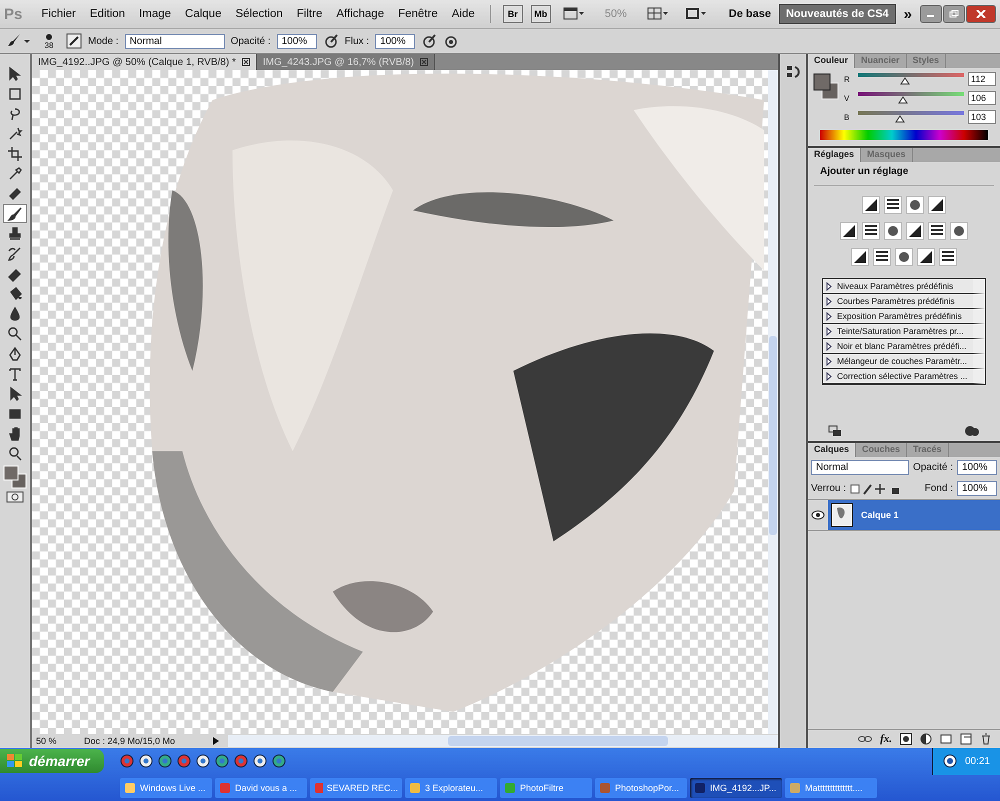 Image resolution: width=1000 pixels, height=801 pixels. I want to click on restore-icon, so click(954, 14).